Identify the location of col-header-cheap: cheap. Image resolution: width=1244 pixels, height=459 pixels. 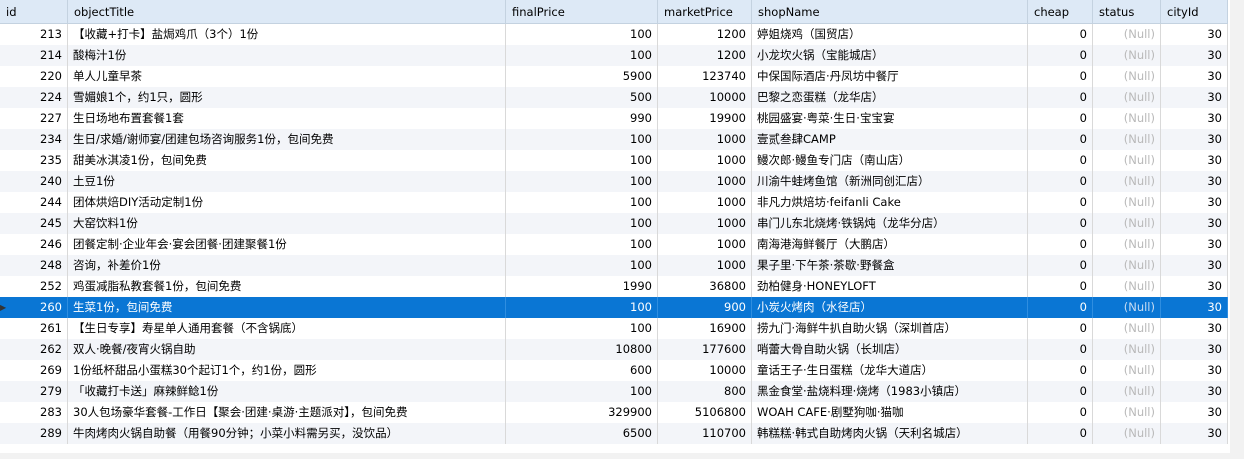
(1060, 11).